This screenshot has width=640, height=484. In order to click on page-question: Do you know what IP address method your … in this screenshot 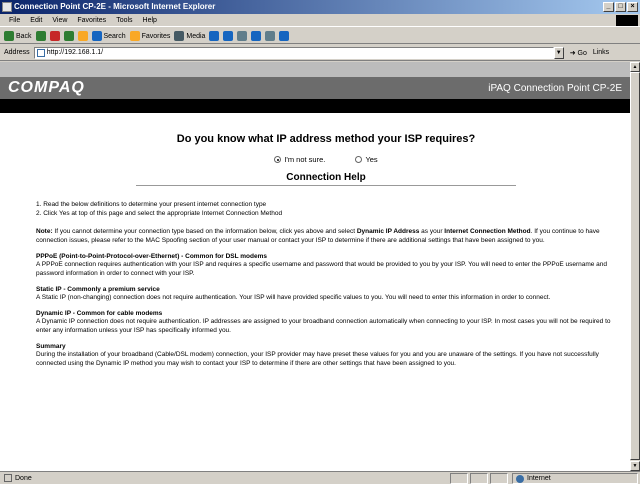, I will do `click(326, 139)`.